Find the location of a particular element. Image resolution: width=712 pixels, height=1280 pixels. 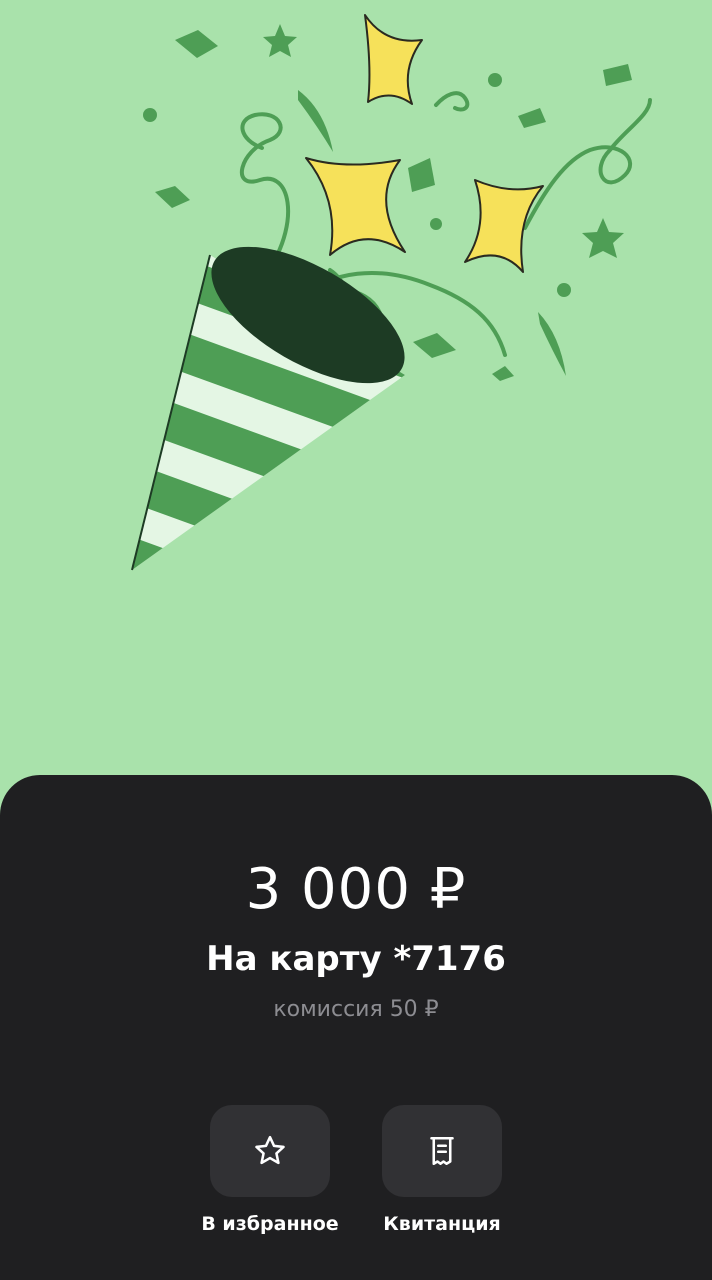

green-stars is located at coordinates (443, 141).